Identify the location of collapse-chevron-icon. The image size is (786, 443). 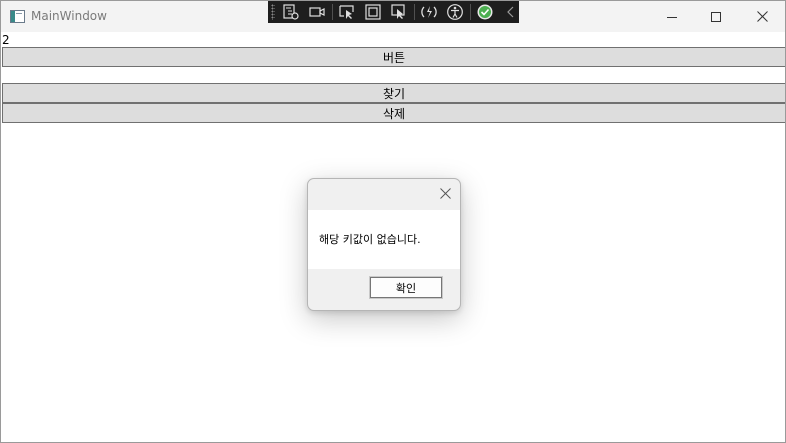
(511, 12).